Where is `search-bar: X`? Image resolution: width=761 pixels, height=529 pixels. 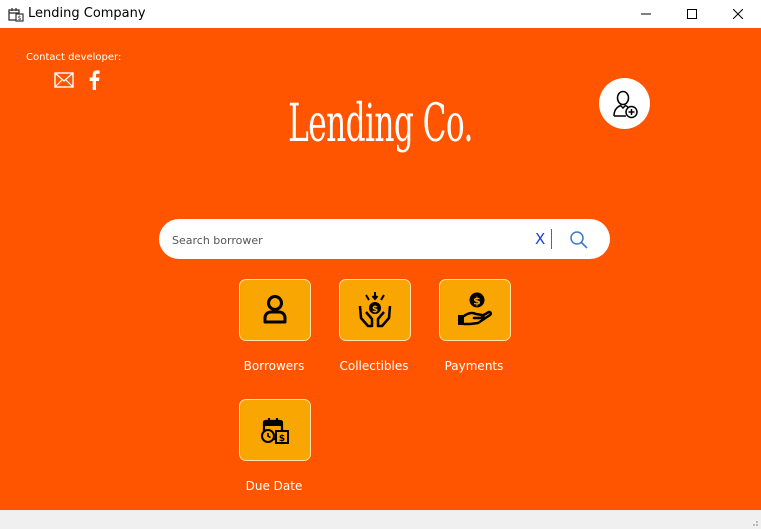 search-bar: X is located at coordinates (384, 239).